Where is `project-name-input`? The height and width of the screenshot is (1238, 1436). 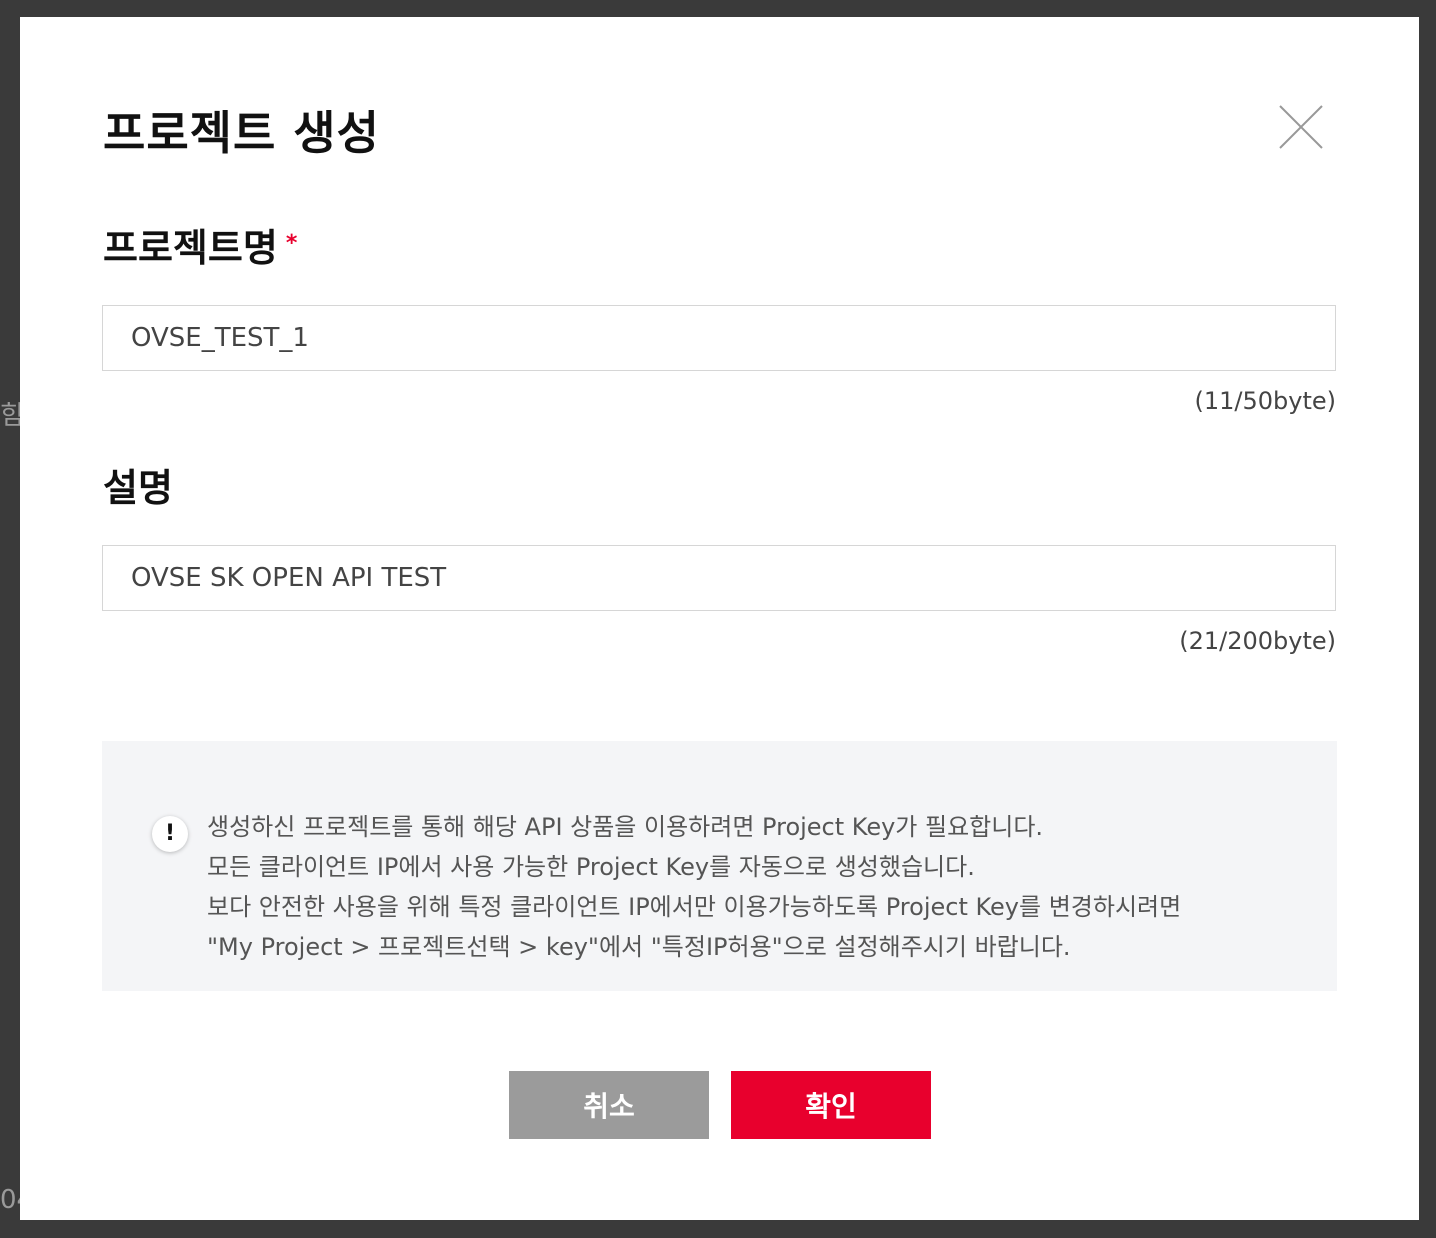 project-name-input is located at coordinates (719, 338).